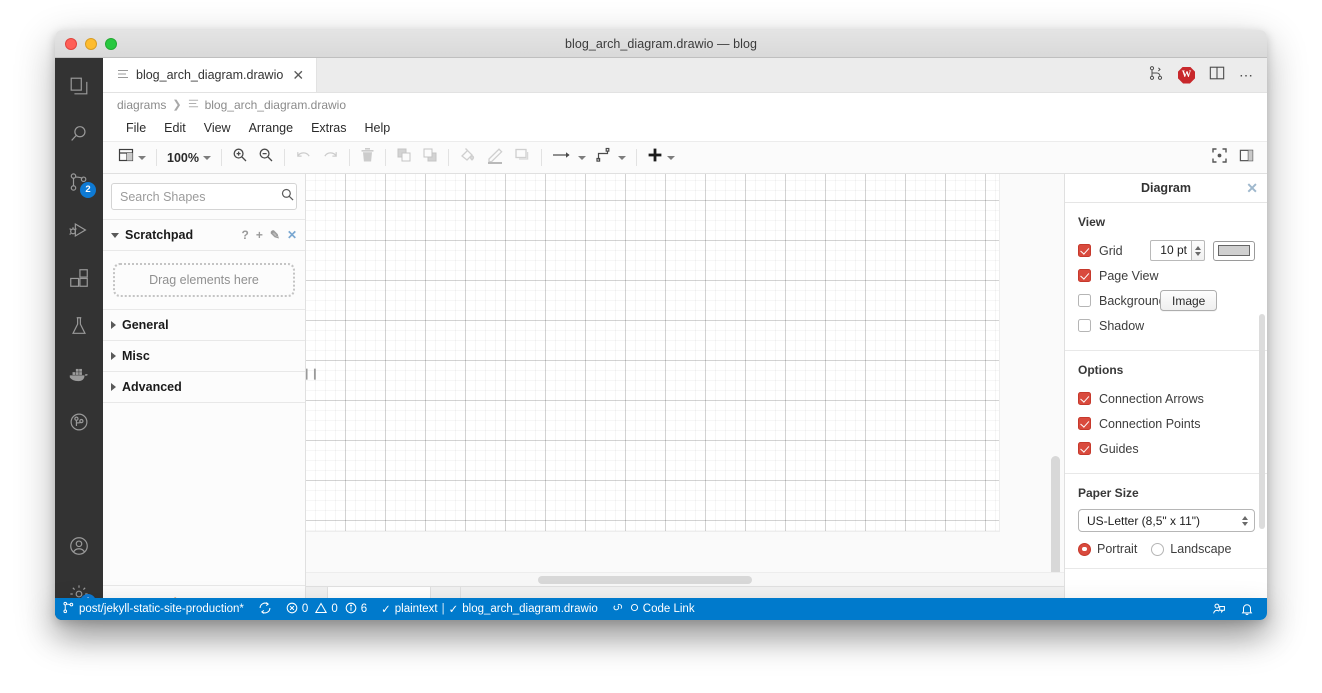 The image size is (1322, 693). I want to click on sidebar-item-explorer, so click(79, 86).